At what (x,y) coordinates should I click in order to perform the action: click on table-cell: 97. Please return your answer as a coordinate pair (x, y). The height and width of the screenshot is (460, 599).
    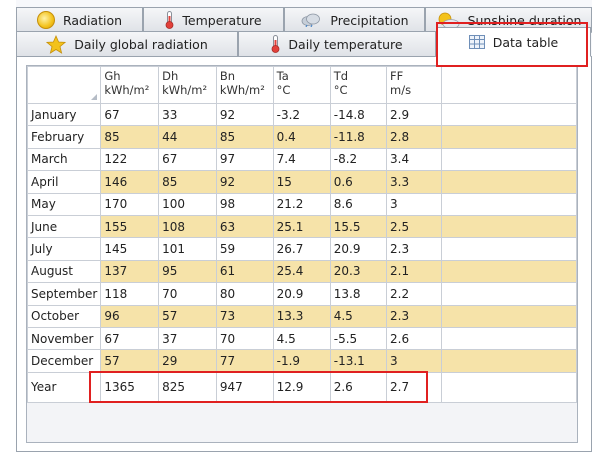
    Looking at the image, I should click on (244, 159).